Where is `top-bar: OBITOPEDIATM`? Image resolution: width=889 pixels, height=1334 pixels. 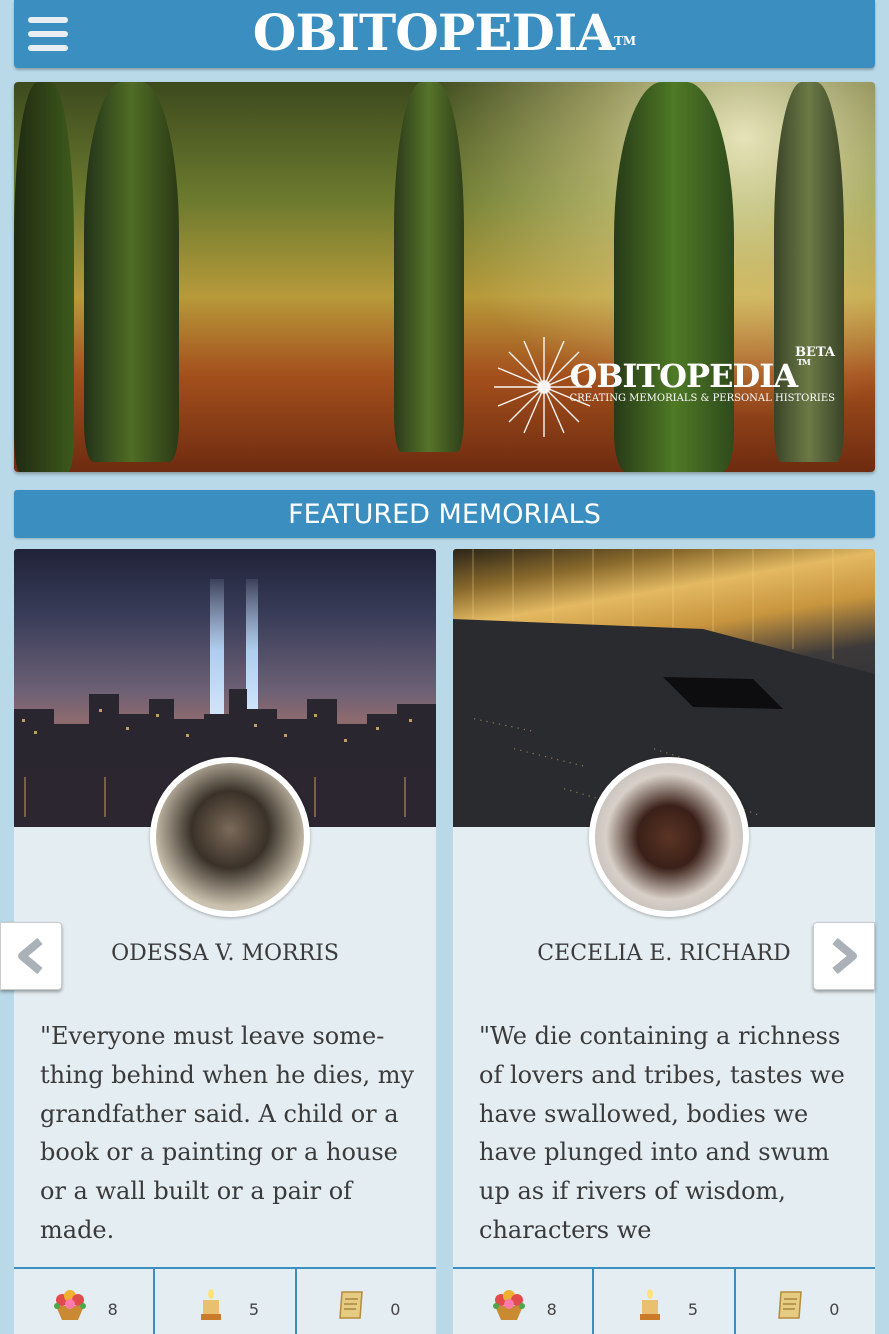
top-bar: OBITOPEDIATM is located at coordinates (444, 34).